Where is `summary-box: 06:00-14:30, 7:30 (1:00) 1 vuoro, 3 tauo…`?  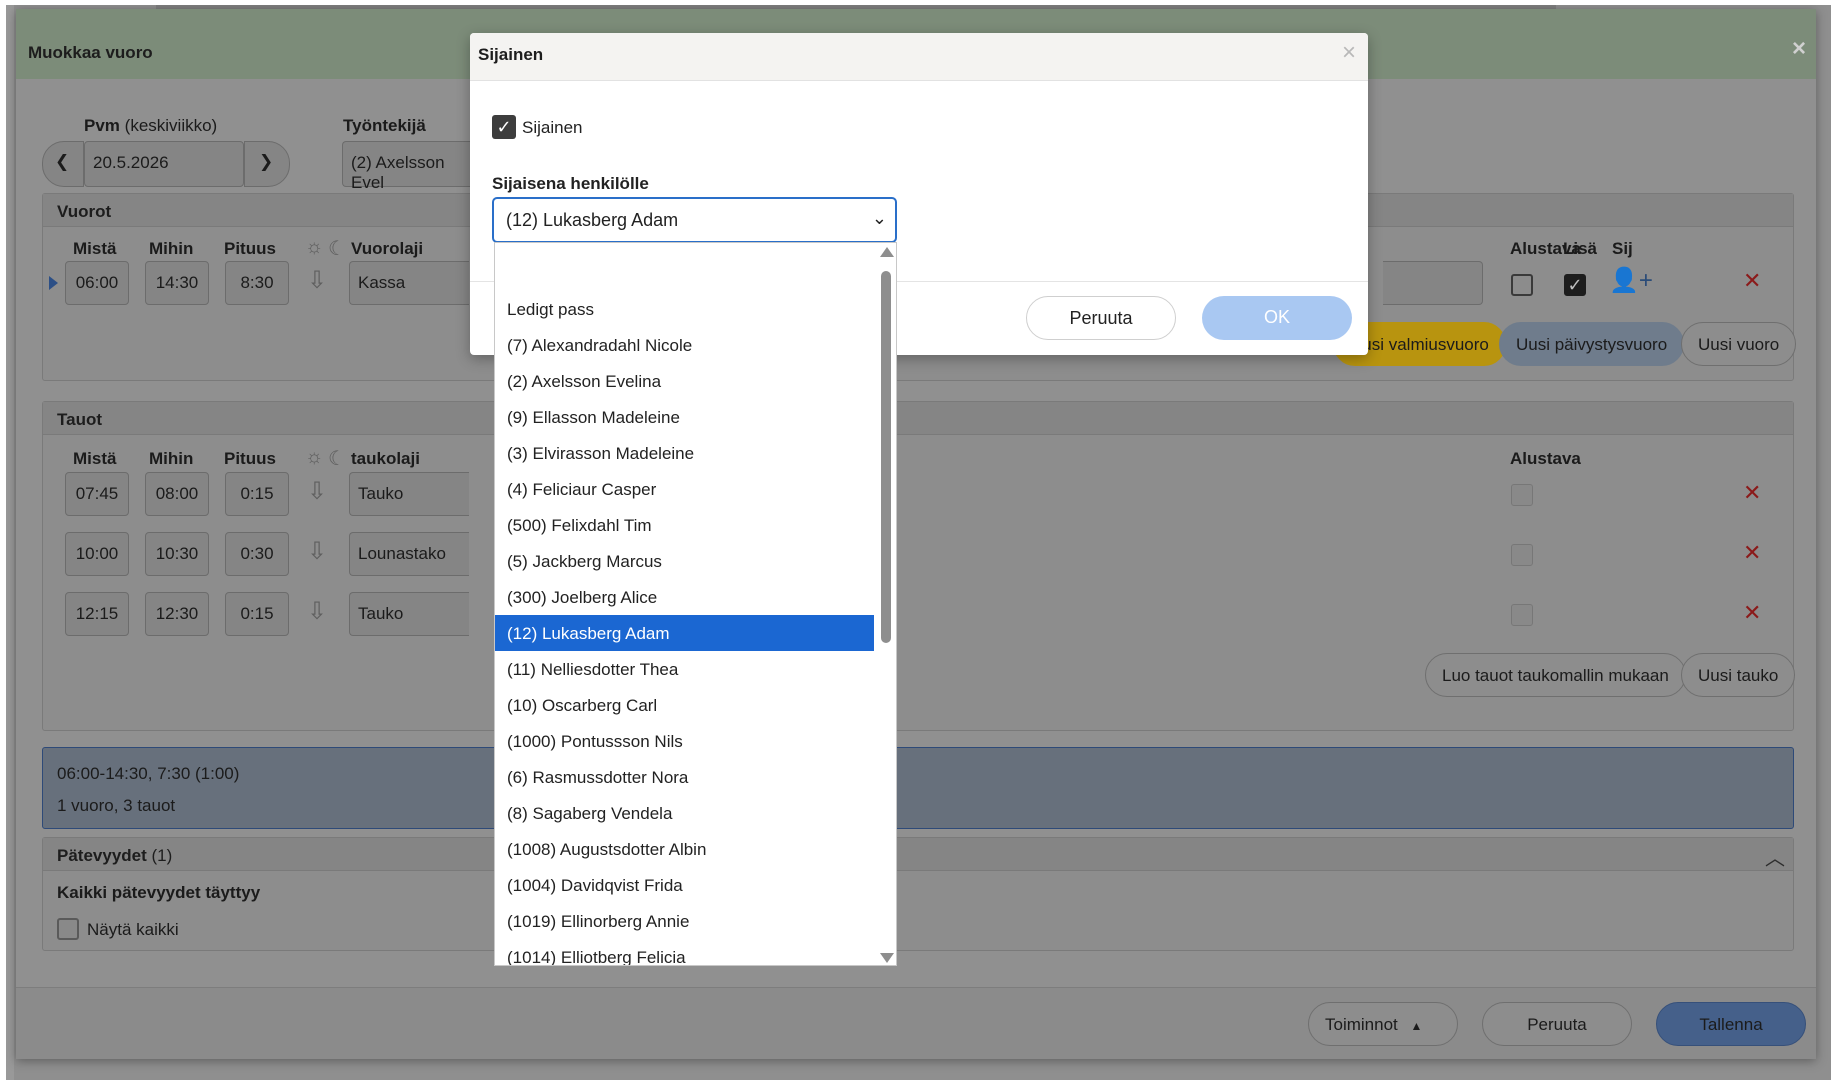
summary-box: 06:00-14:30, 7:30 (1:00) 1 vuoro, 3 tauo… is located at coordinates (918, 788).